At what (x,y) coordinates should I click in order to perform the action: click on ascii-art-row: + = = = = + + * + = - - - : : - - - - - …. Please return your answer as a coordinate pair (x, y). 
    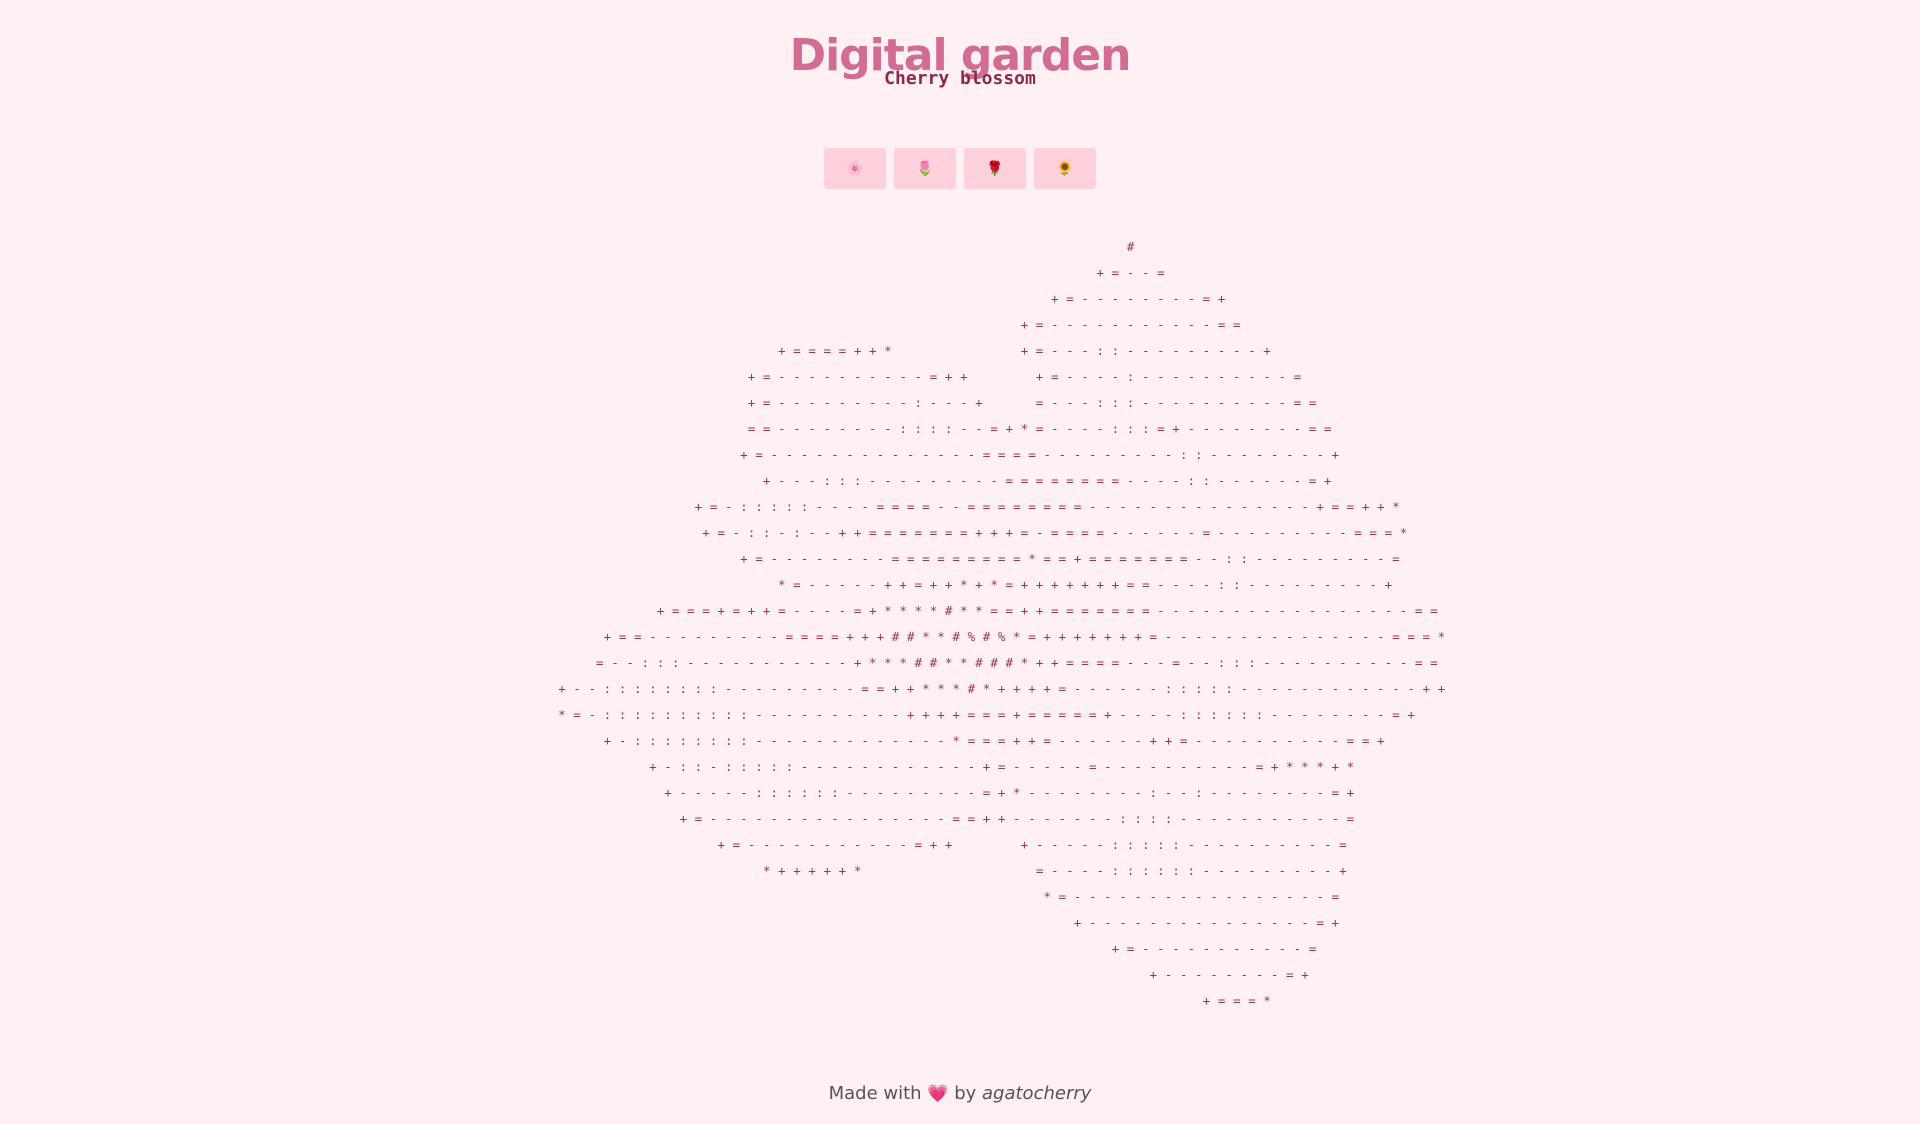
    Looking at the image, I should click on (960, 350).